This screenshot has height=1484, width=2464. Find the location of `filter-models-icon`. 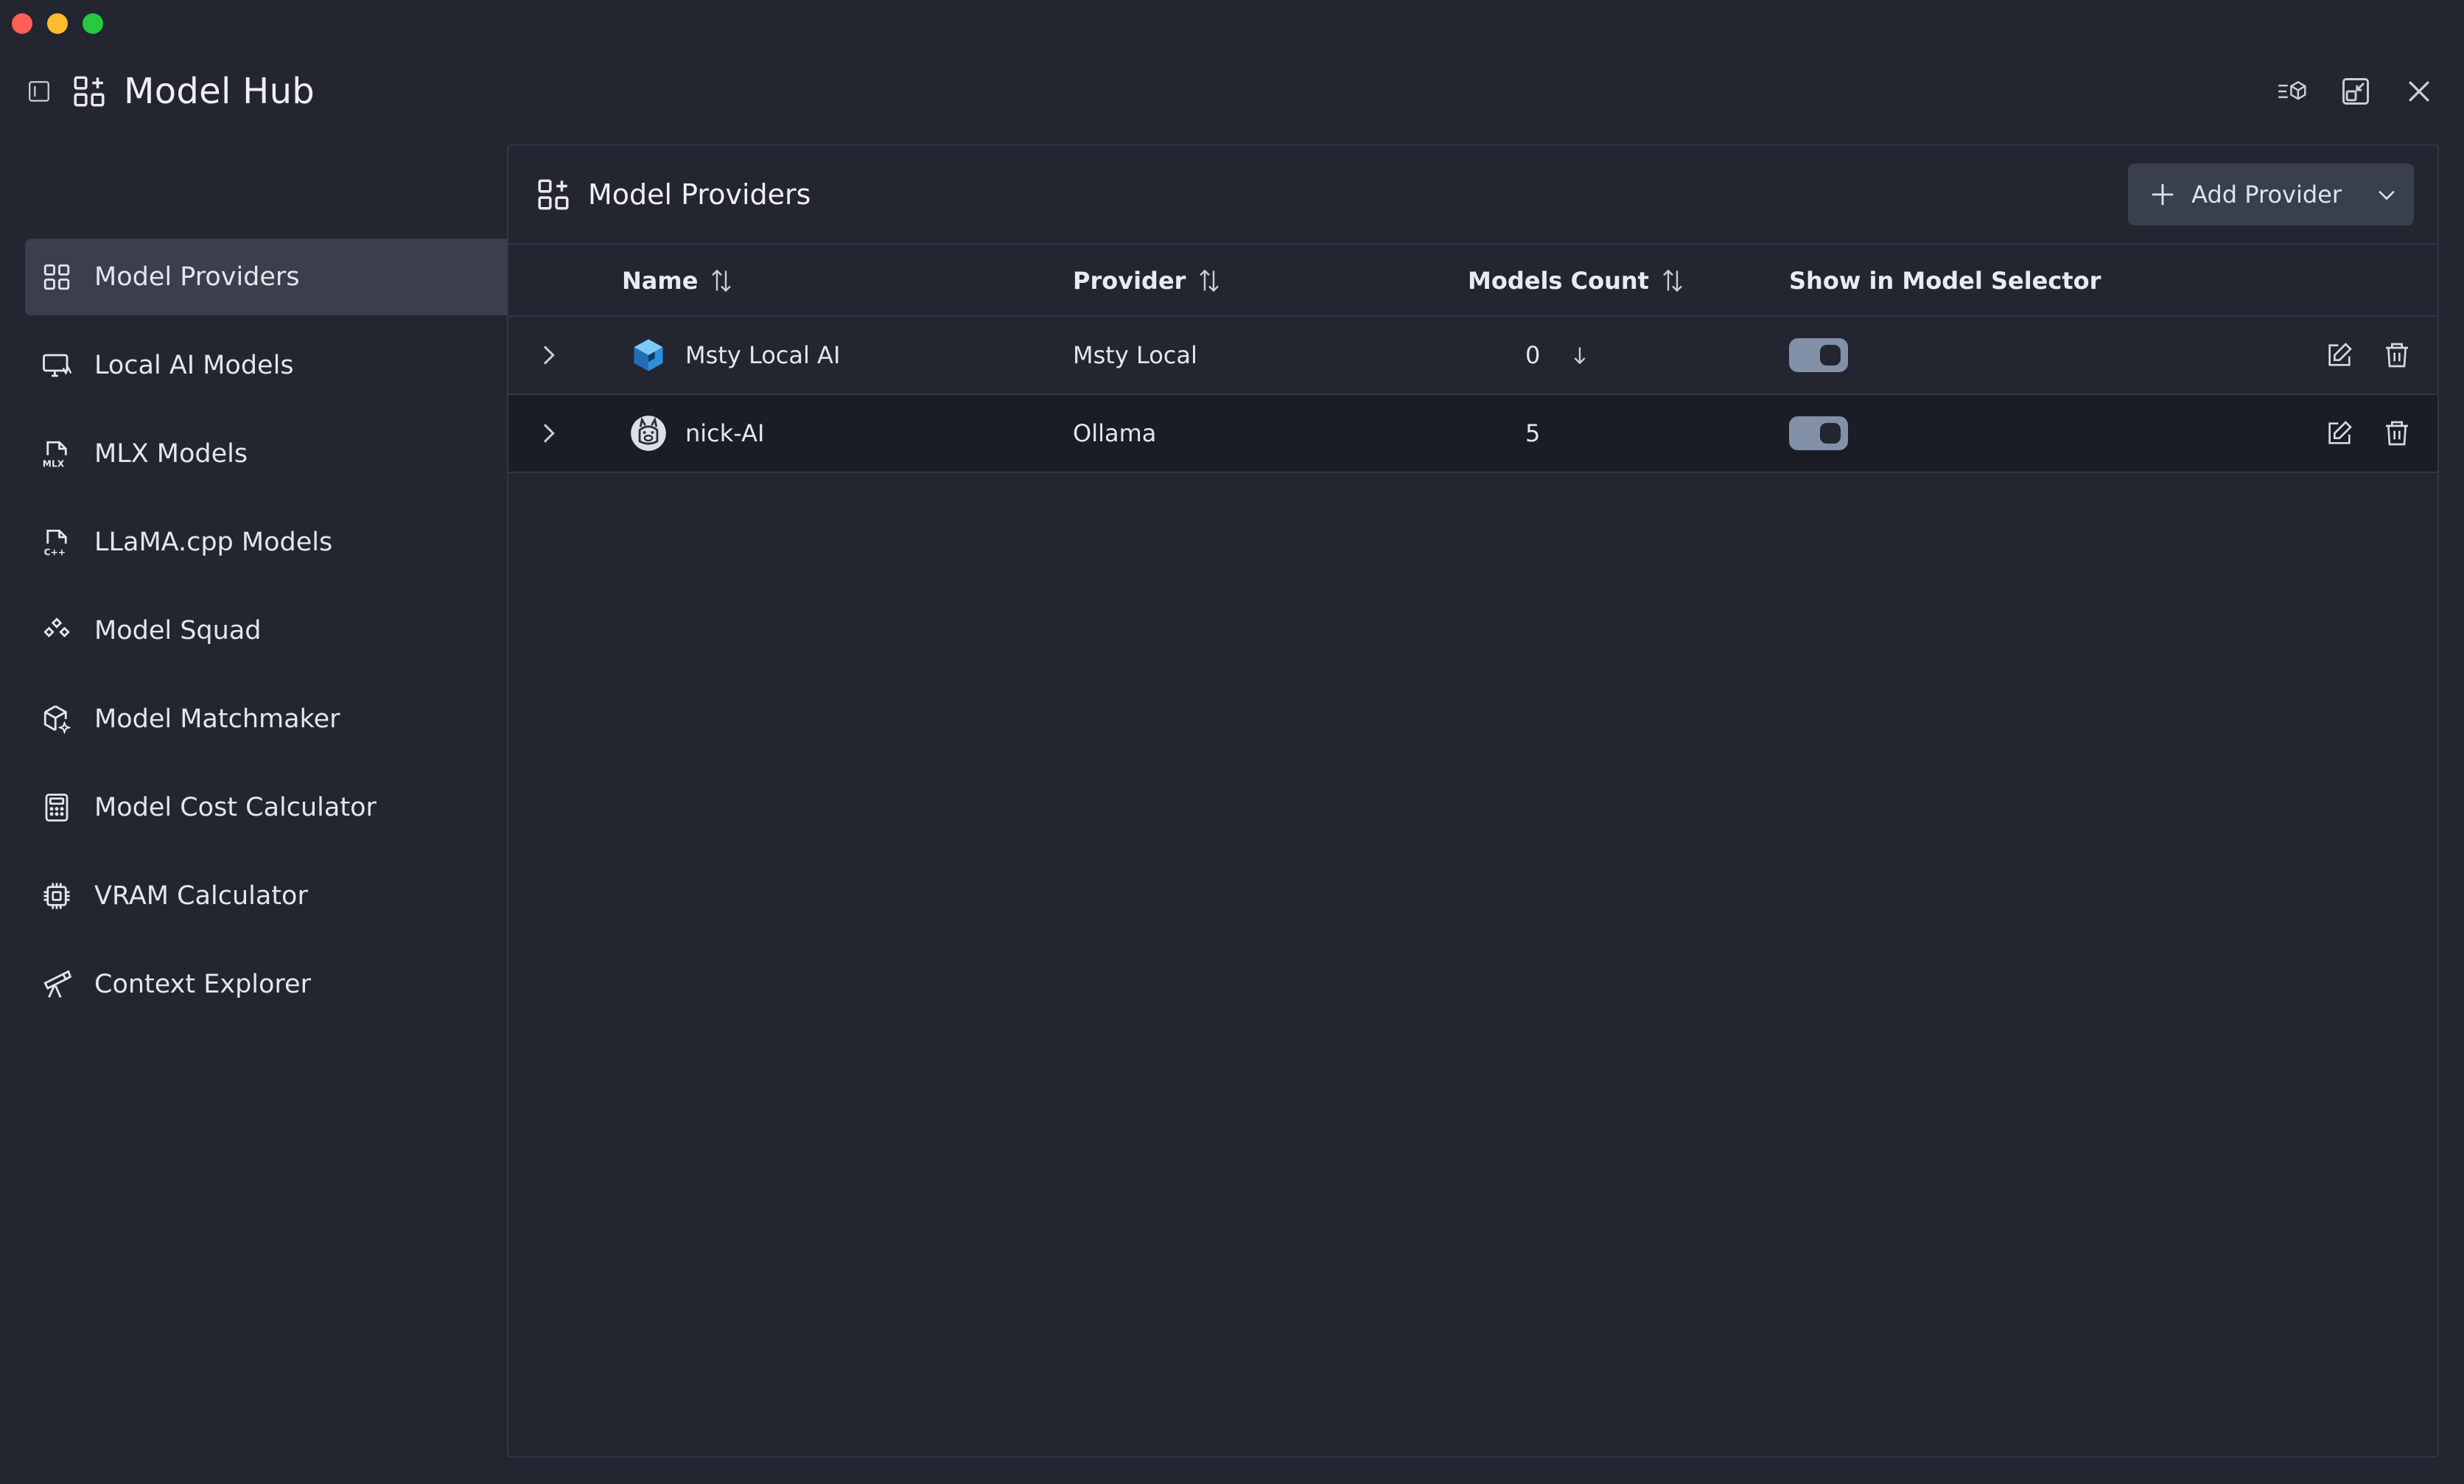

filter-models-icon is located at coordinates (2292, 90).